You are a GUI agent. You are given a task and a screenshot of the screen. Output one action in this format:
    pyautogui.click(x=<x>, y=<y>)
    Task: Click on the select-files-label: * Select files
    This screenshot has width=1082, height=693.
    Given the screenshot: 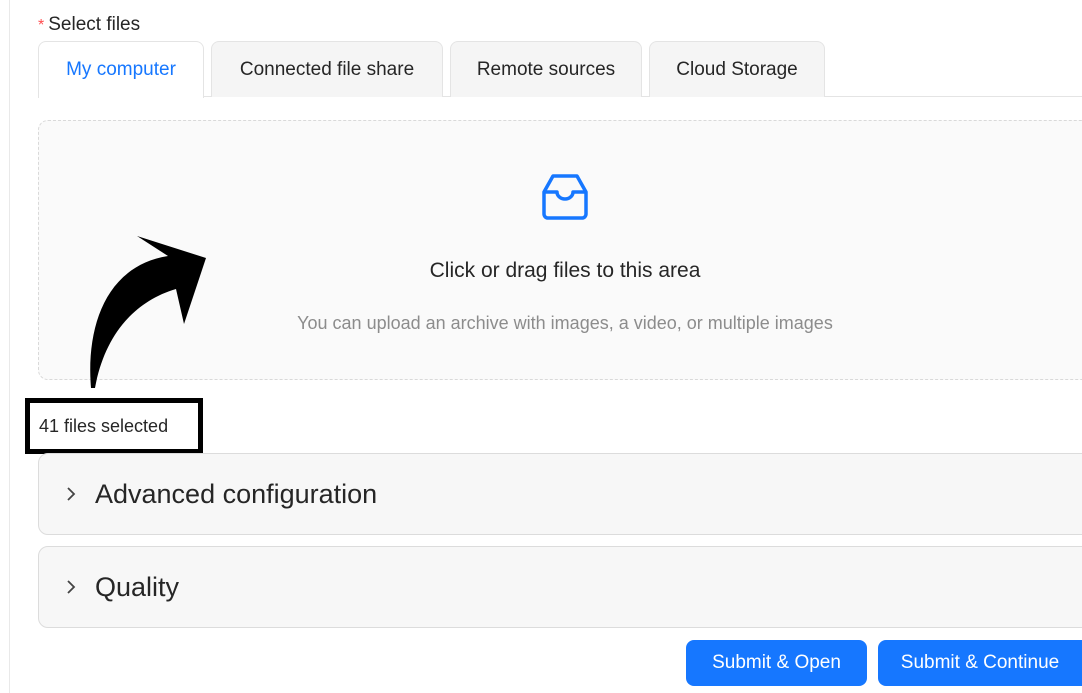 What is the action you would take?
    pyautogui.click(x=89, y=25)
    